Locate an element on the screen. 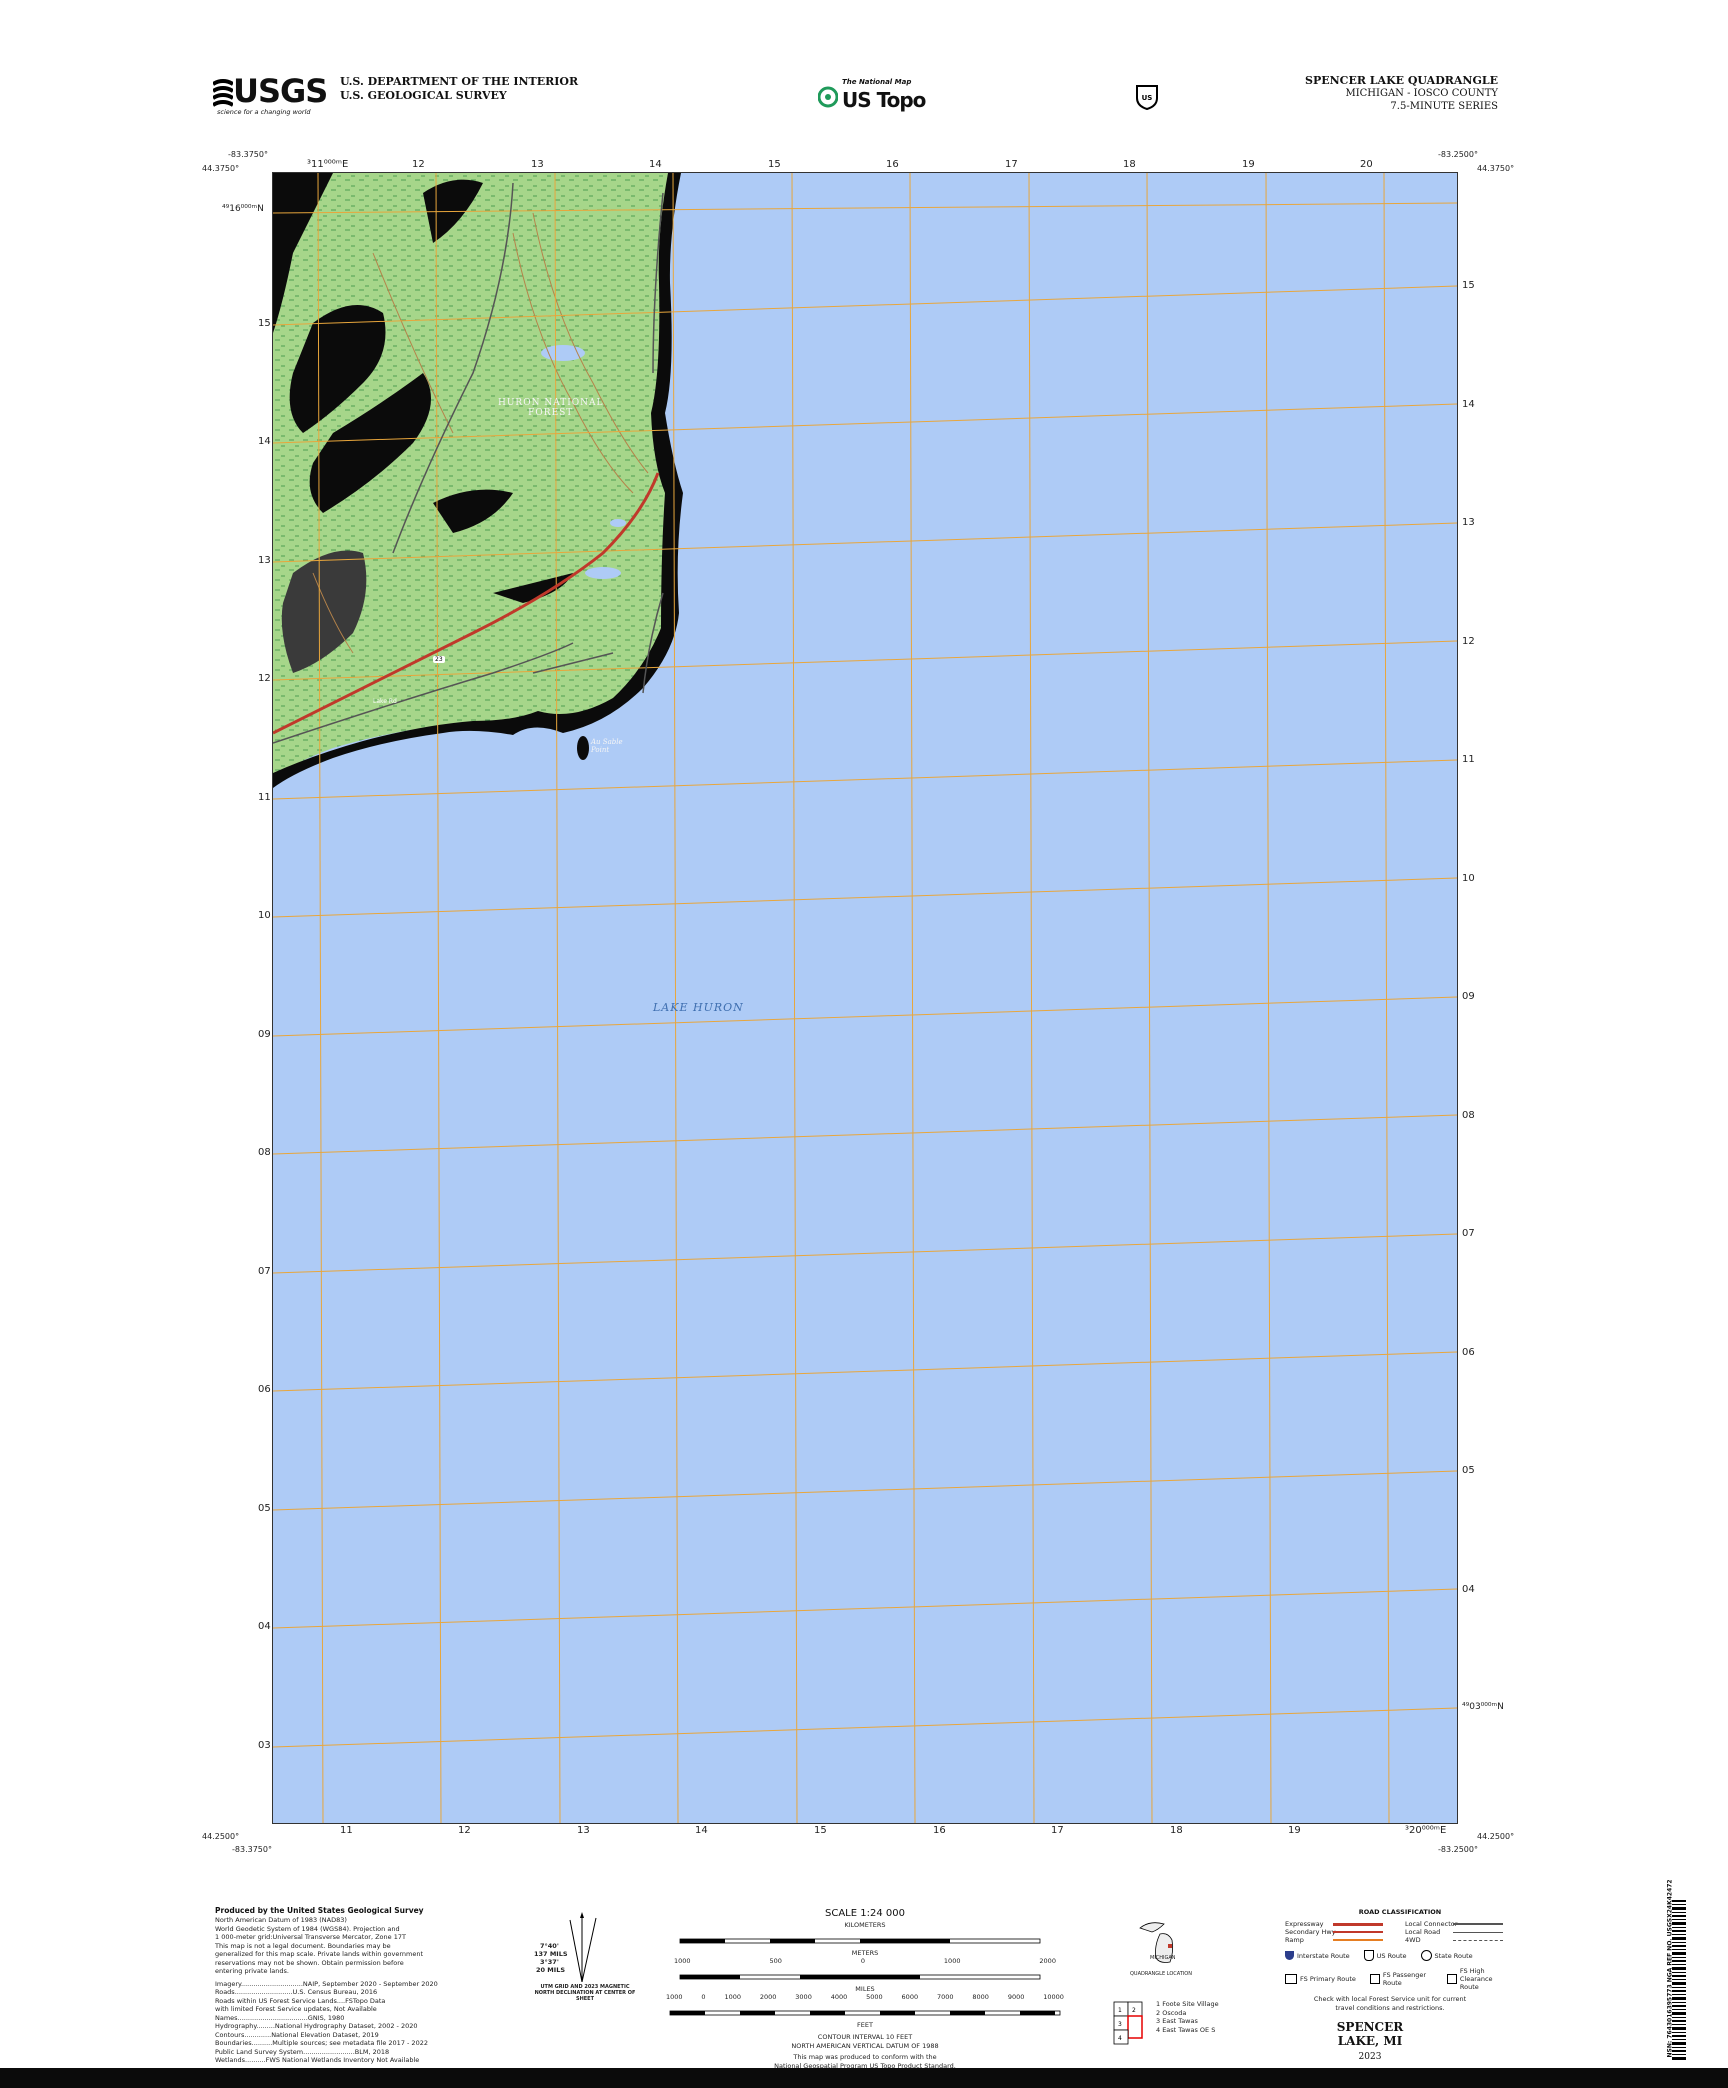 Image resolution: width=1728 pixels, height=2088 pixels. mi-label: MILES is located at coordinates (865, 1988).